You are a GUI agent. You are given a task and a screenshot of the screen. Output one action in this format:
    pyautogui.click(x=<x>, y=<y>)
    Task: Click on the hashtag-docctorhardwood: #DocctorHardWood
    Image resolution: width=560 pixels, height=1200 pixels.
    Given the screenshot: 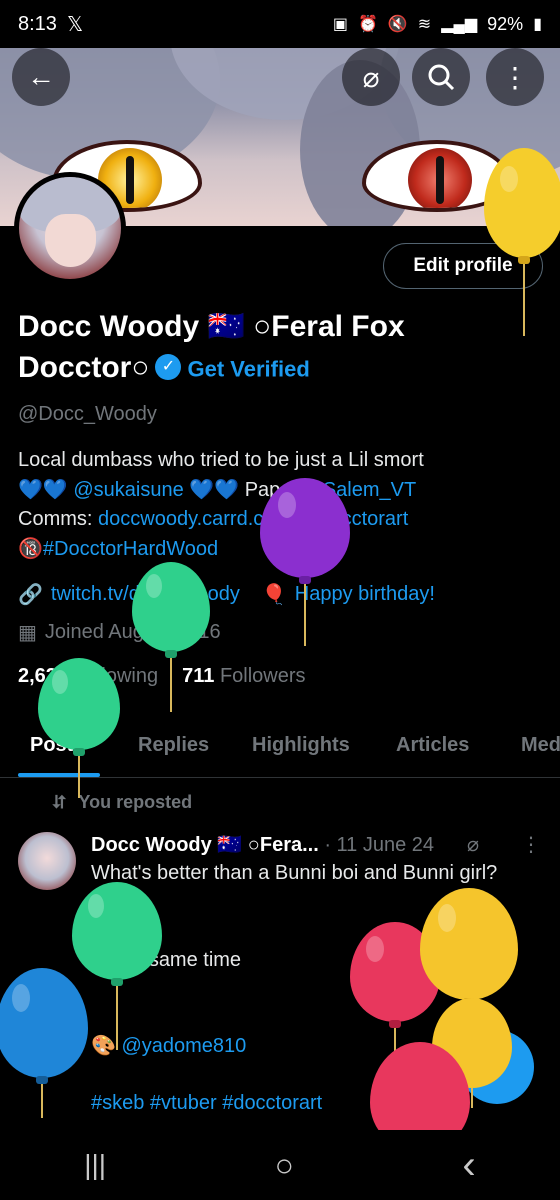 What is the action you would take?
    pyautogui.click(x=130, y=549)
    